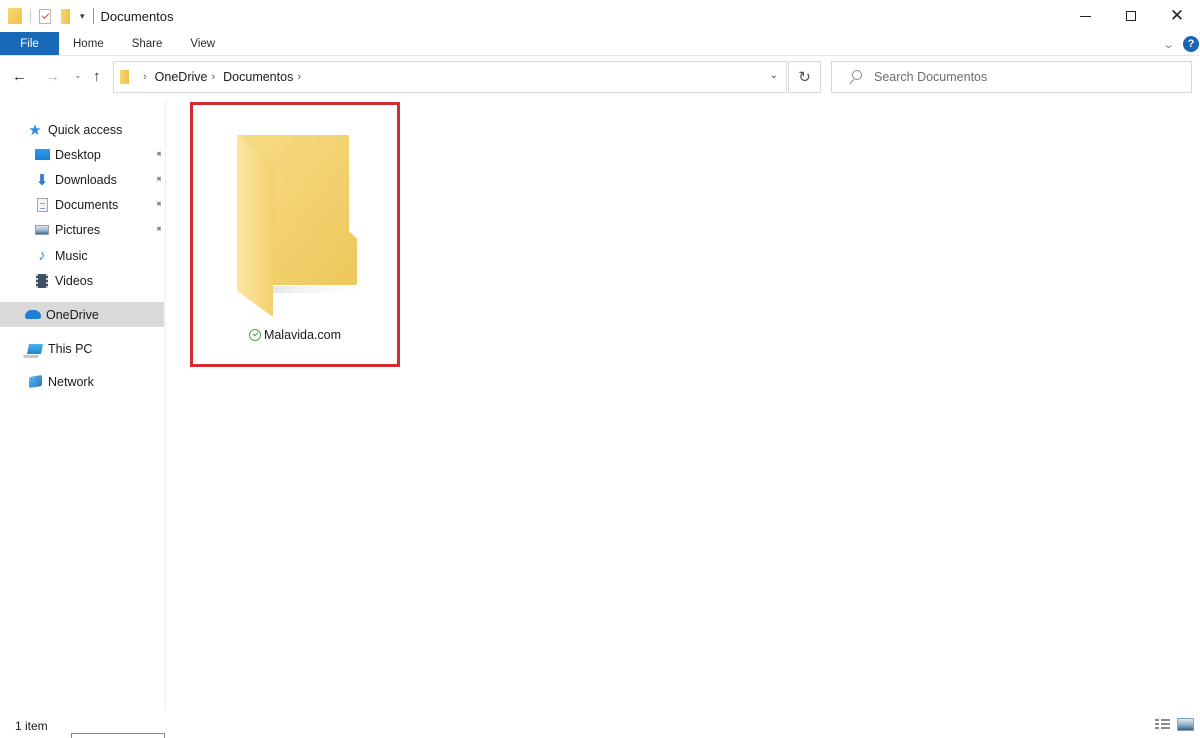 The image size is (1200, 738). What do you see at coordinates (1024, 77) in the screenshot?
I see `search-input` at bounding box center [1024, 77].